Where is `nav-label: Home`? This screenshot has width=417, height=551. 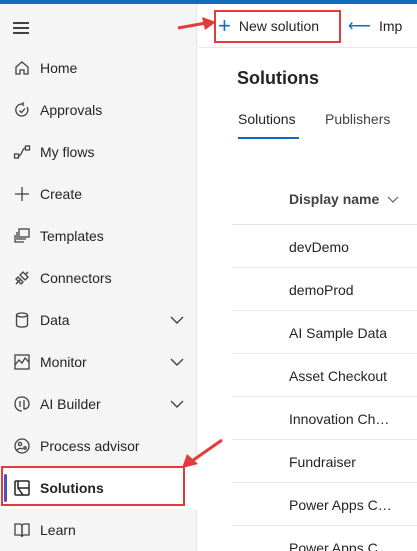 nav-label: Home is located at coordinates (59, 68).